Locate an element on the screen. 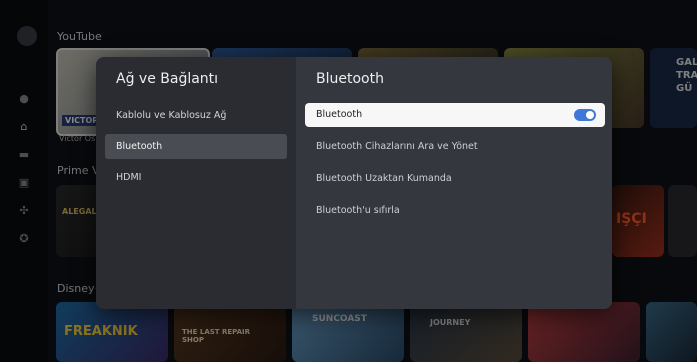 The height and width of the screenshot is (362, 697). bluetooth-toggle-label: Bluetooth is located at coordinates (339, 114).